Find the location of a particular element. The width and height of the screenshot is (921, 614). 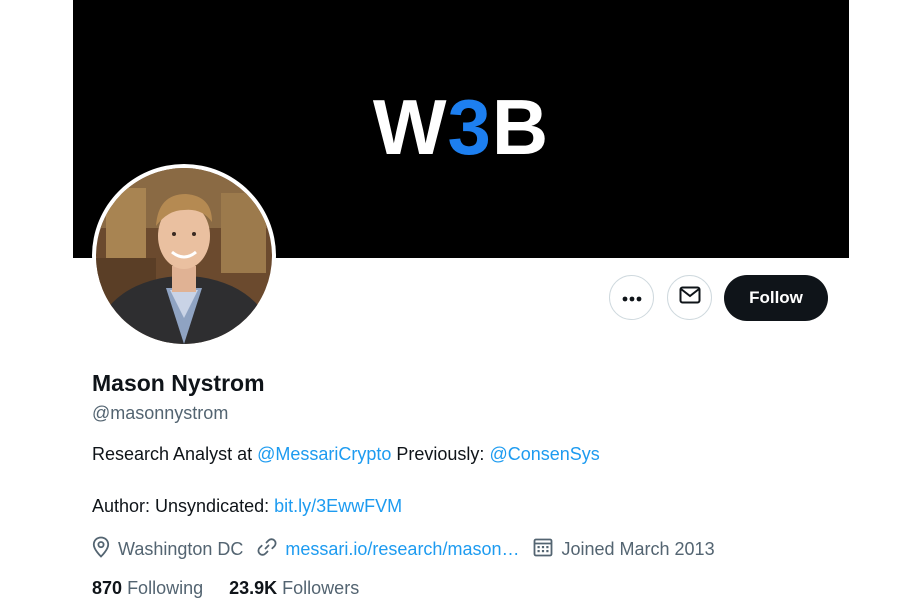

banner-logo: W3B is located at coordinates (461, 127).